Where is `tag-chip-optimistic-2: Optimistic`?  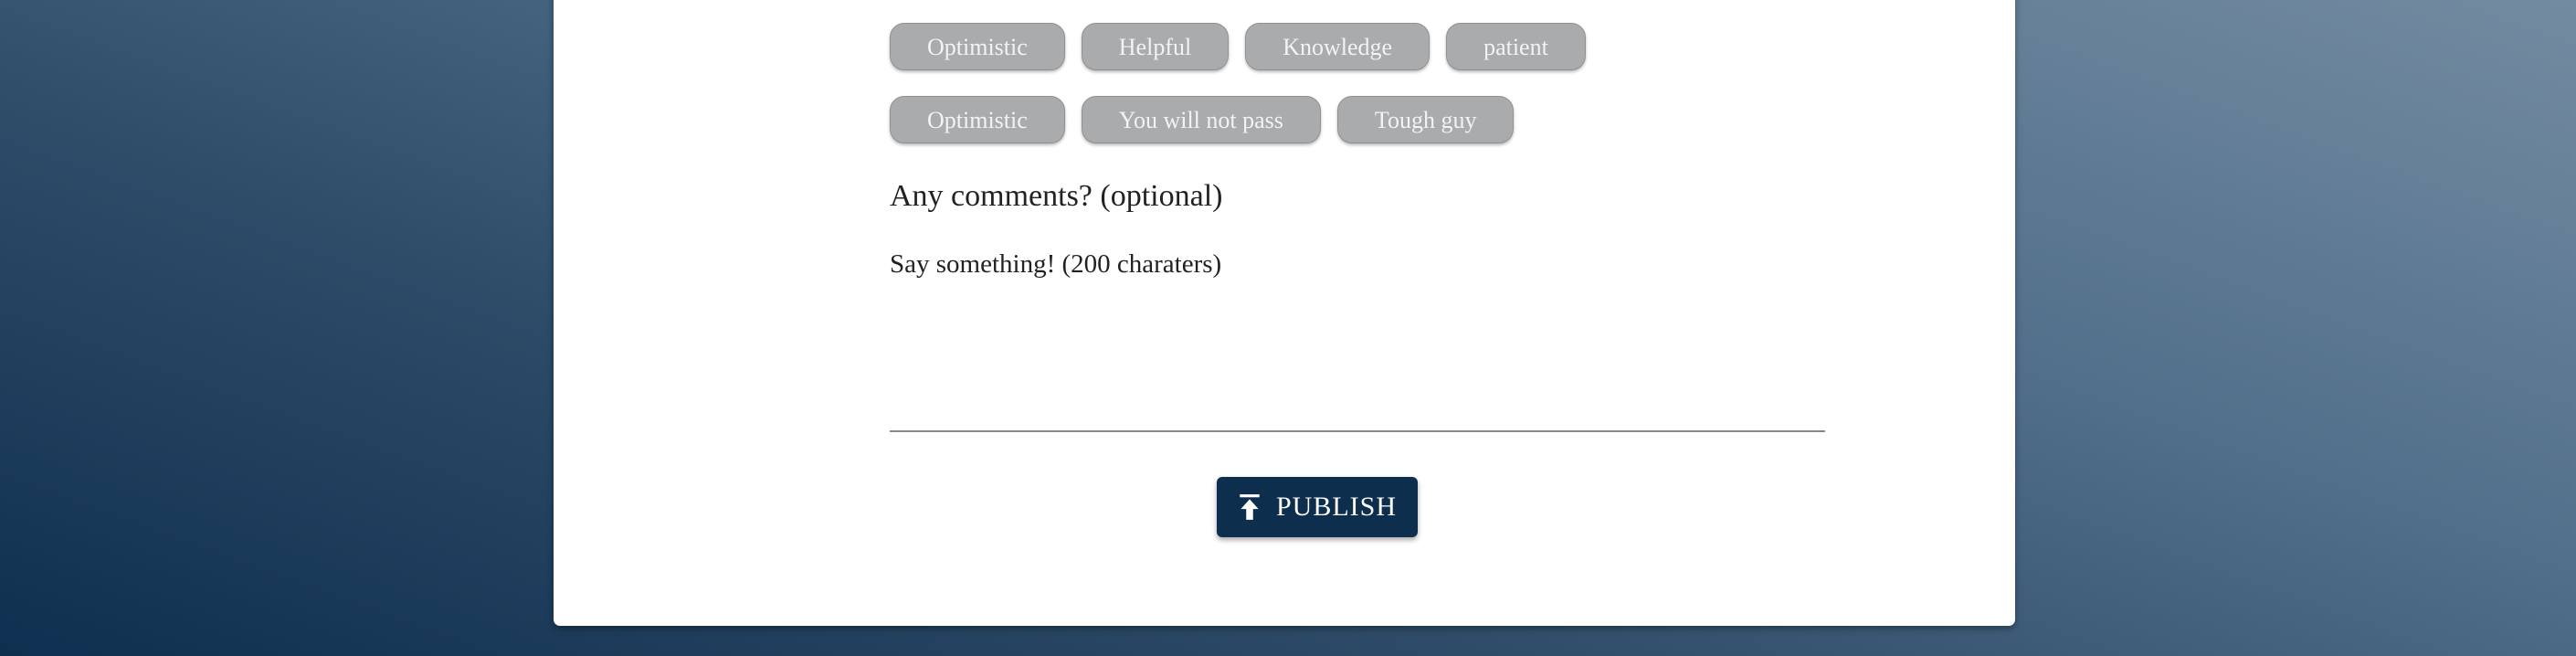
tag-chip-optimistic-2: Optimistic is located at coordinates (977, 119).